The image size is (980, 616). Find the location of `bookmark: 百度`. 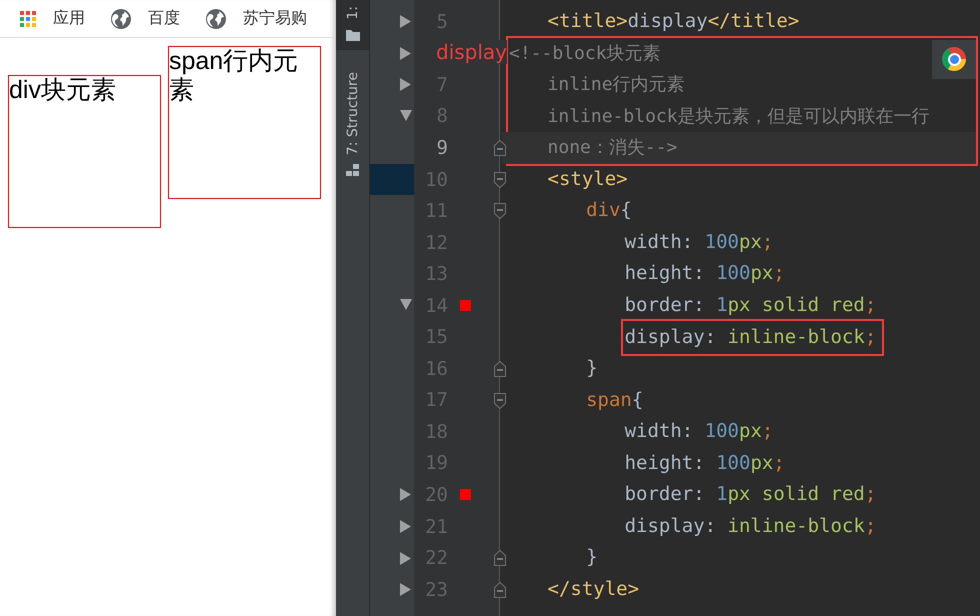

bookmark: 百度 is located at coordinates (145, 18).